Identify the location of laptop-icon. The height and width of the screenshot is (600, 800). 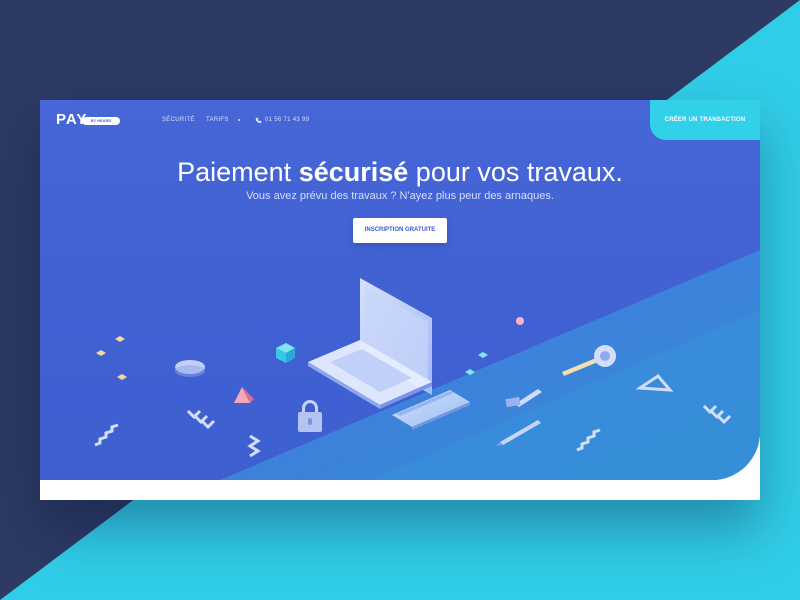
(370, 343).